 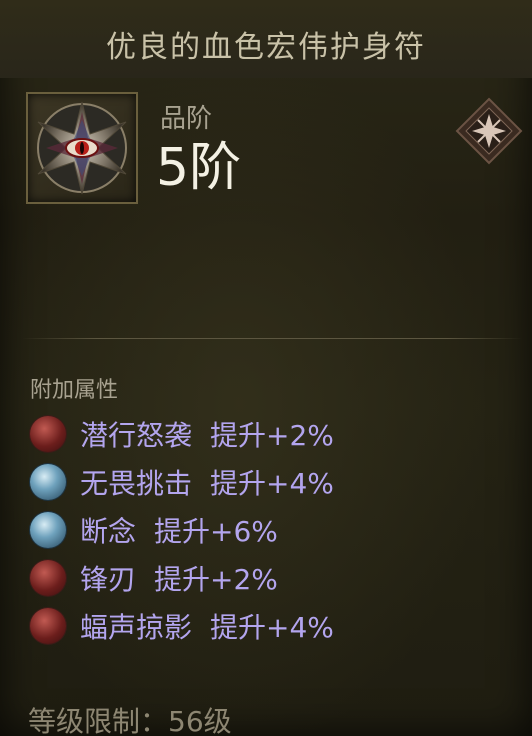 I want to click on affix-row: 无畏挑击 提升+4%, so click(x=182, y=482).